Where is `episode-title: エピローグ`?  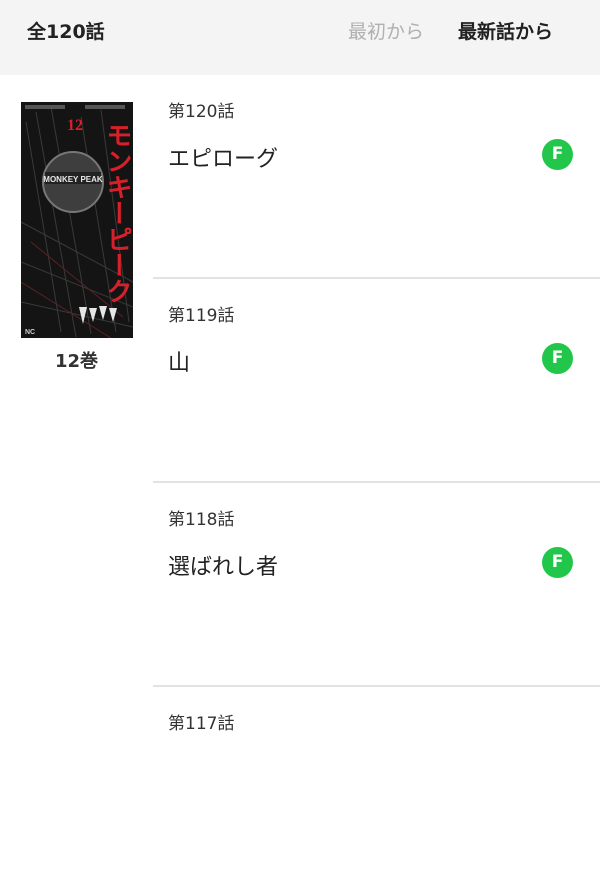
episode-title: エピローグ is located at coordinates (223, 159).